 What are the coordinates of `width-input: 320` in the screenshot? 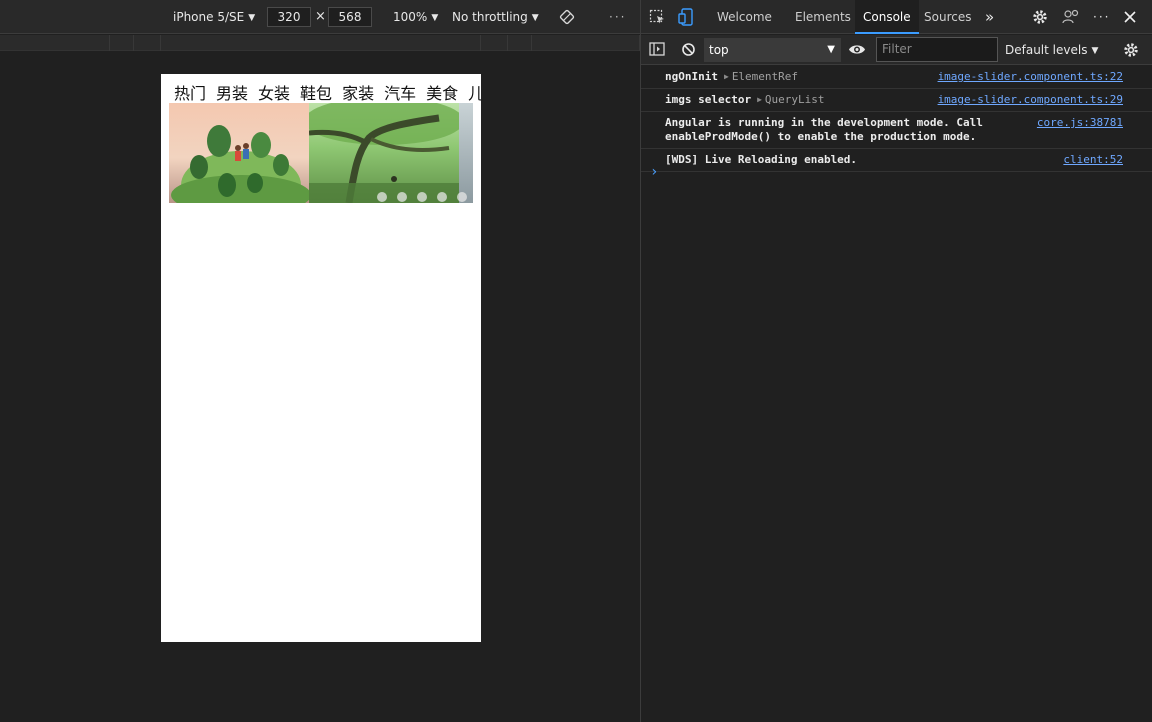 It's located at (289, 17).